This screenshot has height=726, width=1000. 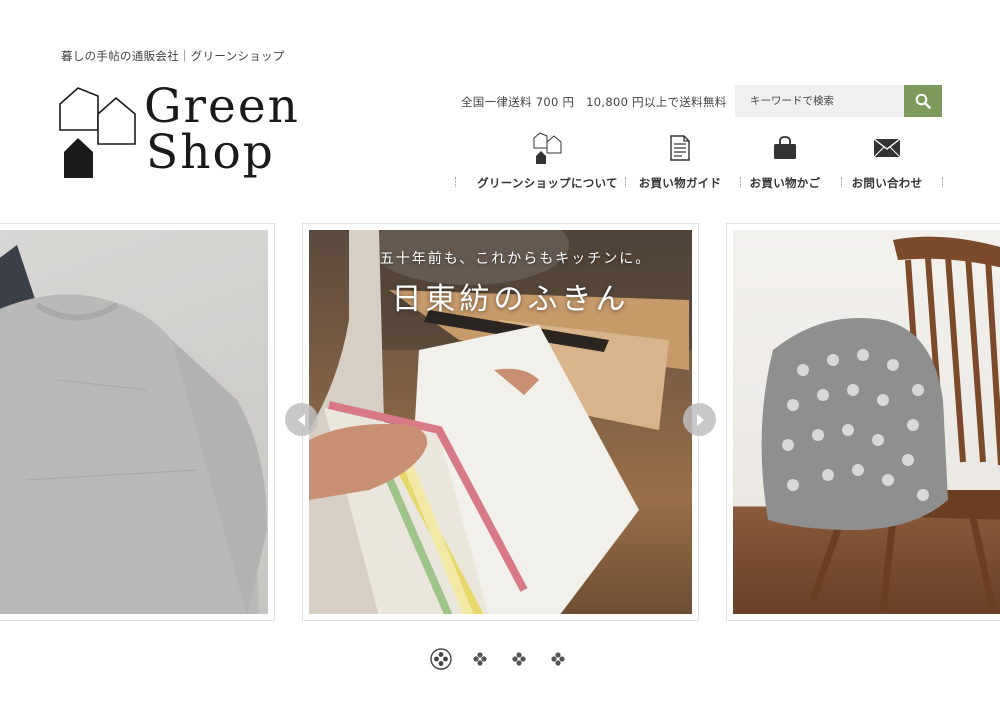 What do you see at coordinates (785, 148) in the screenshot?
I see `shopping-bag-icon` at bounding box center [785, 148].